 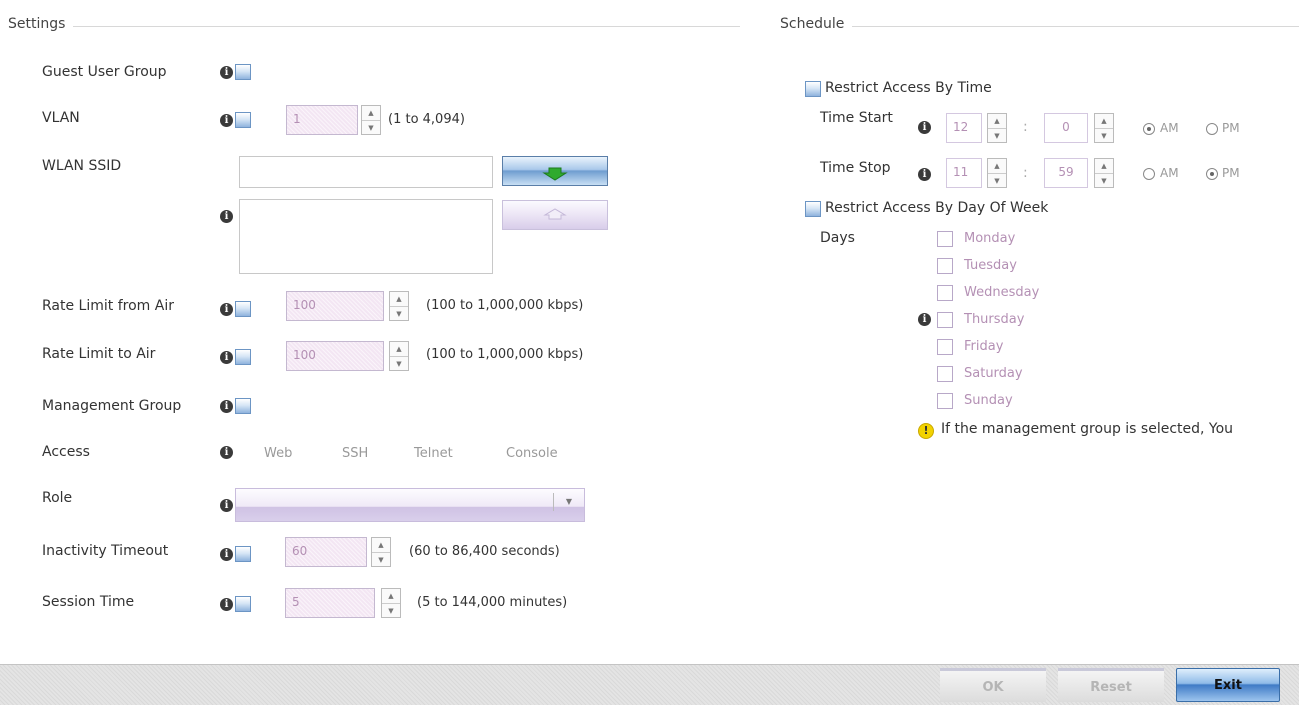 I want to click on day-label-thursday: Thursday, so click(x=994, y=319).